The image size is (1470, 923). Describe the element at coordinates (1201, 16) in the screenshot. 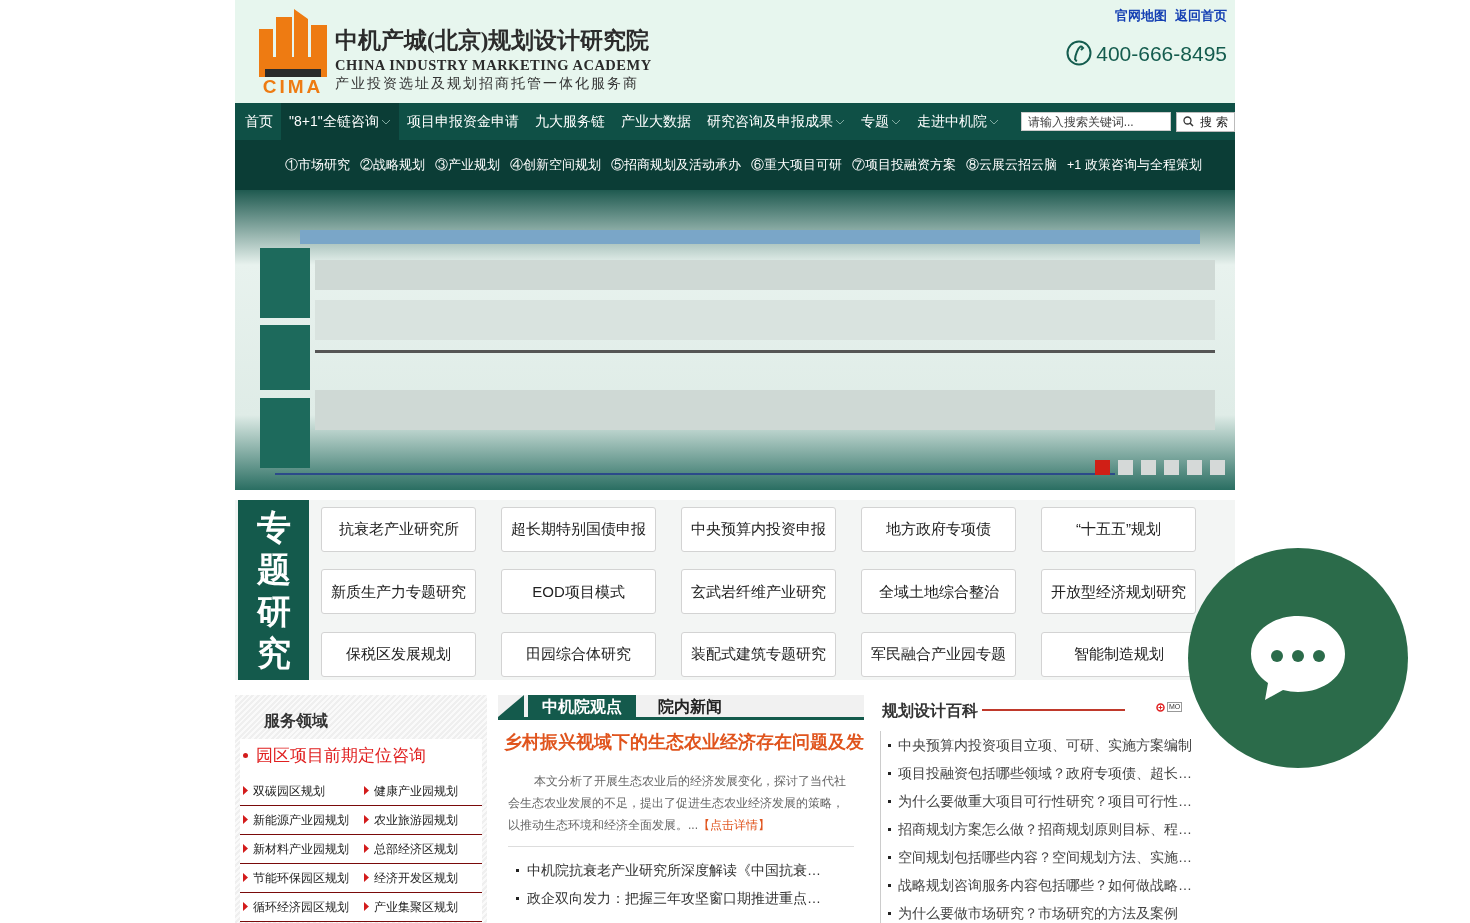

I see `header-link: 返回首页` at that location.